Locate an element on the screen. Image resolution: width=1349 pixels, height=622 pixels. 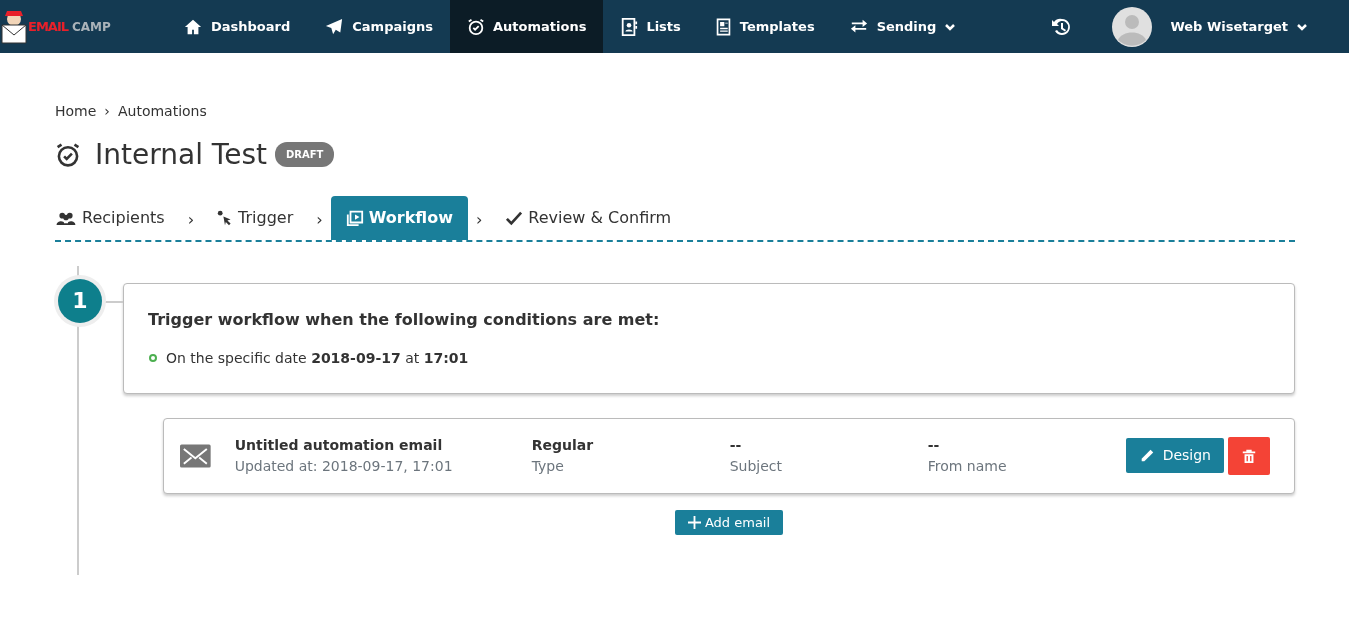
user-menu: Web Wisetarget is located at coordinates (1210, 26).